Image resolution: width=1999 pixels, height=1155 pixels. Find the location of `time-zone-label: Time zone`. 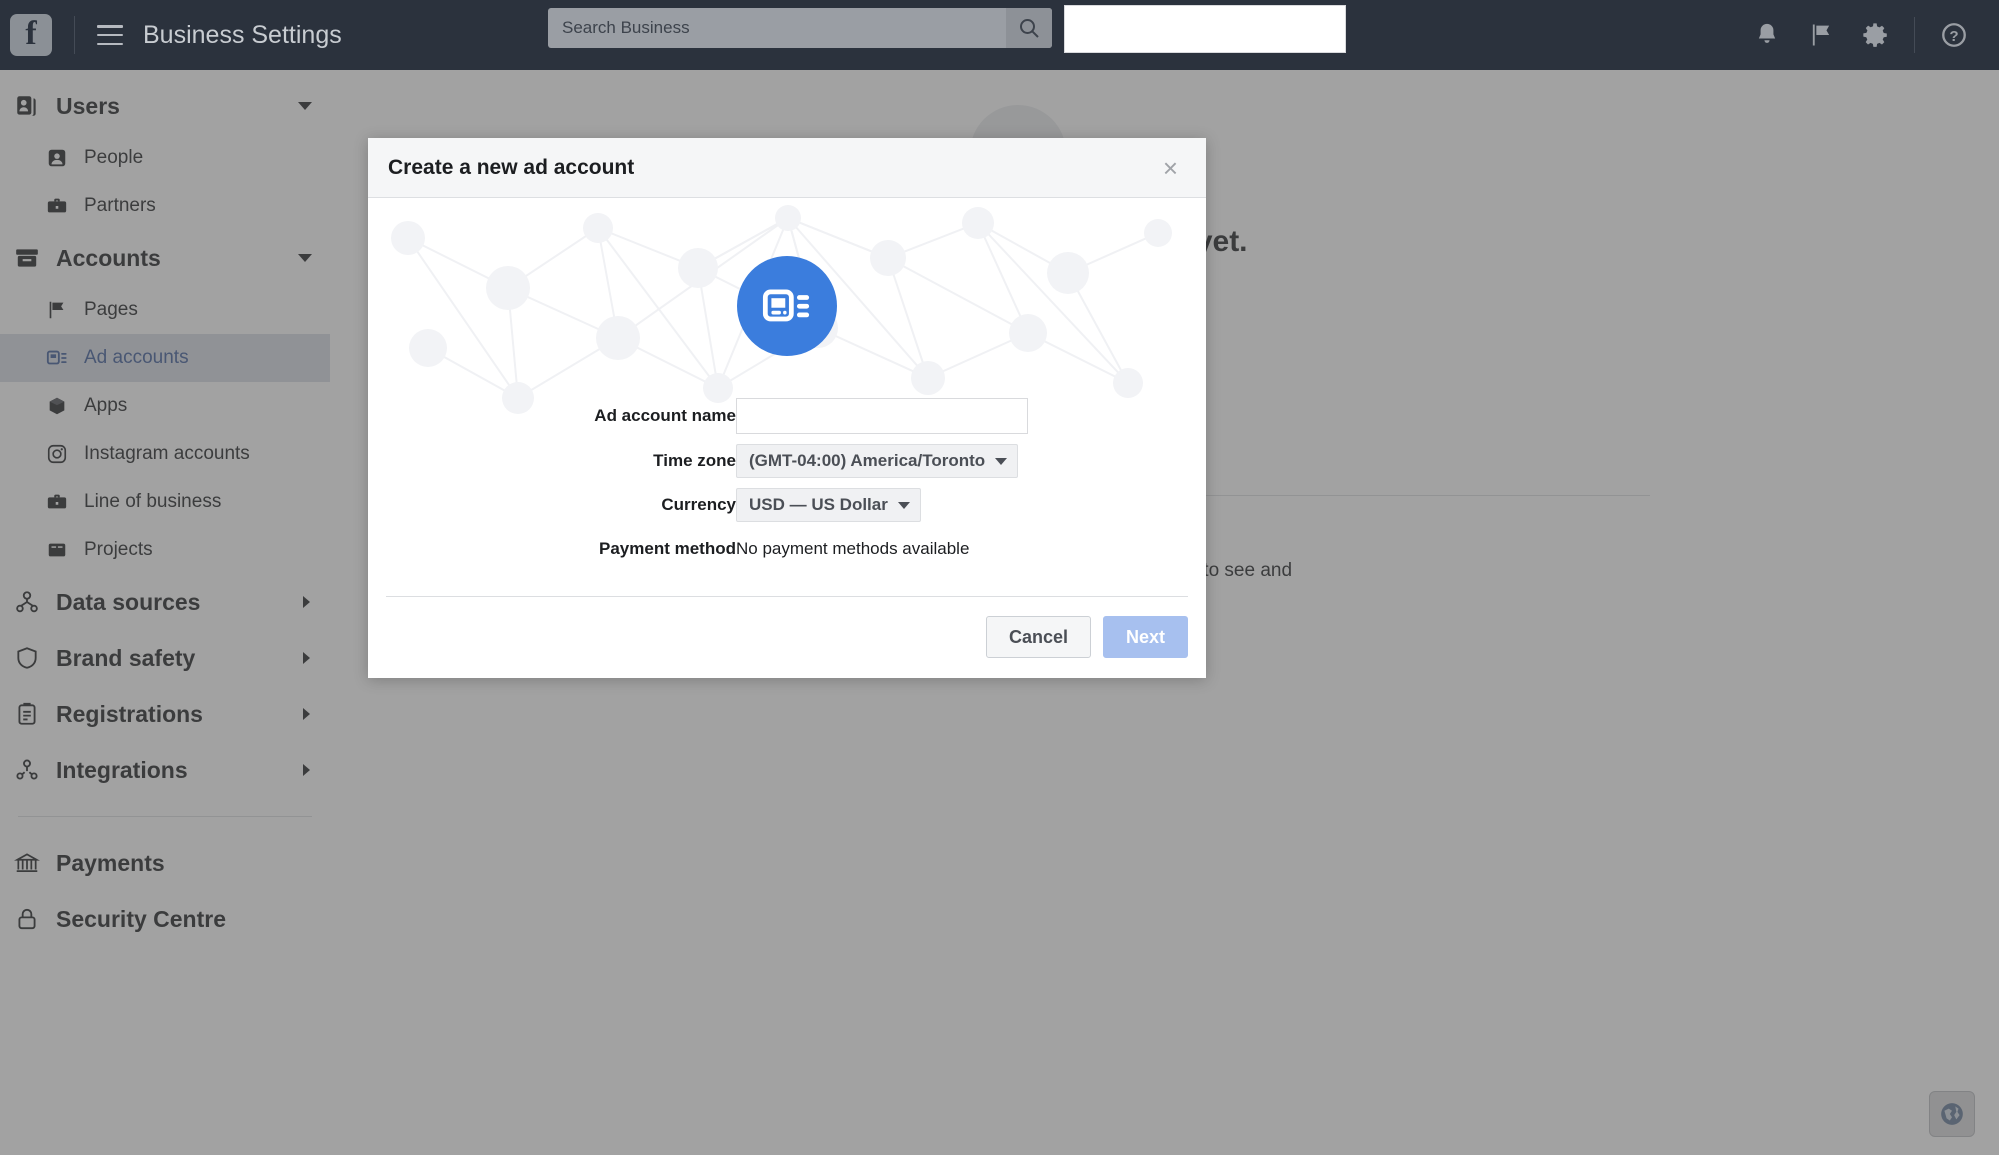

time-zone-label: Time zone is located at coordinates (694, 460).